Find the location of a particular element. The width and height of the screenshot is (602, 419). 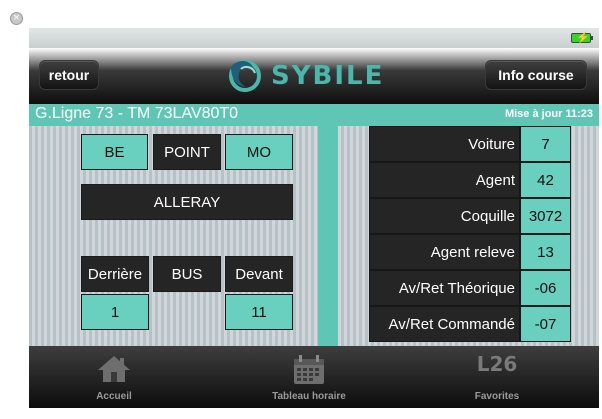

devant-label: Devant is located at coordinates (259, 274).